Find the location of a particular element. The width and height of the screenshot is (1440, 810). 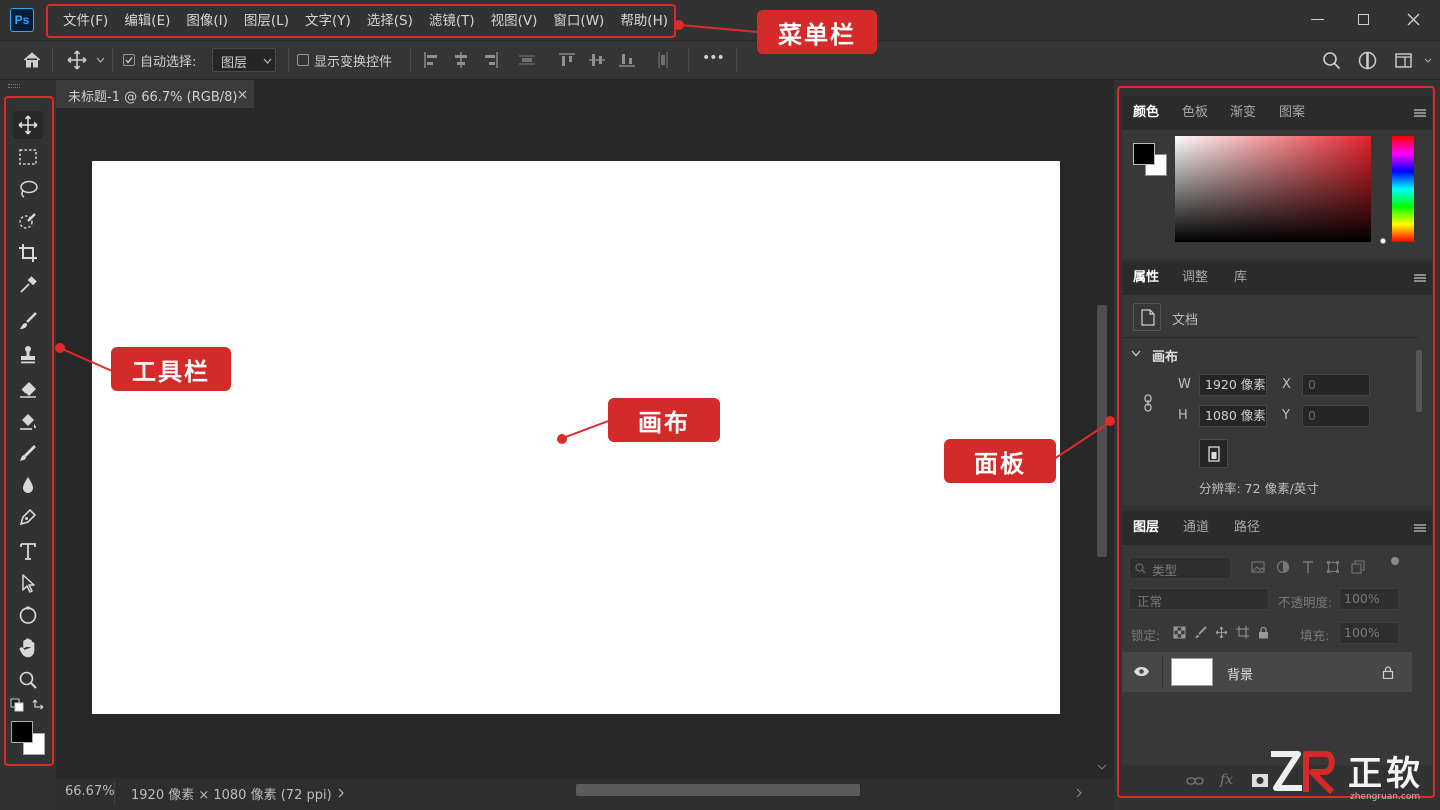

maximize-button is located at coordinates (1363, 19).